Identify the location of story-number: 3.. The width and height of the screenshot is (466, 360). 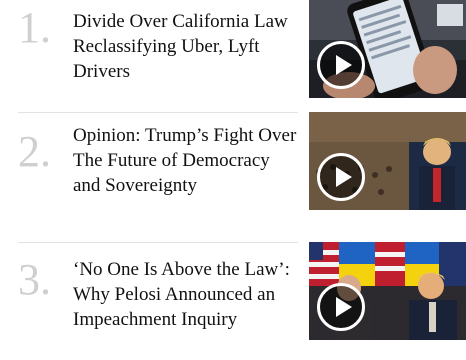
(34, 279).